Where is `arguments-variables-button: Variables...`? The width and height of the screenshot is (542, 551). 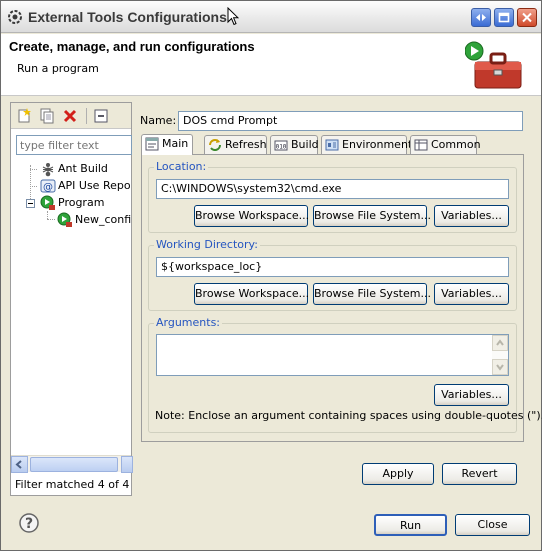
arguments-variables-button: Variables... is located at coordinates (471, 395).